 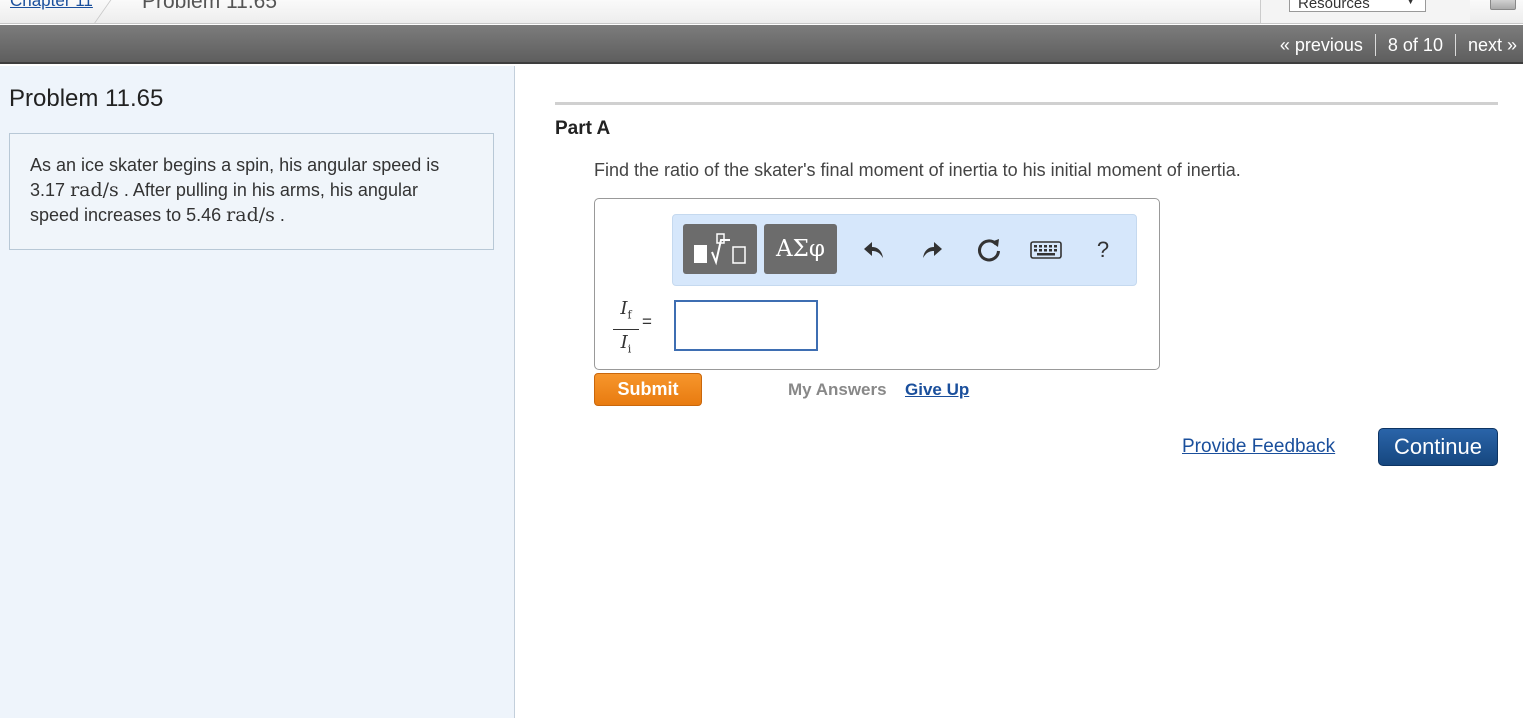 I want to click on top-breadcrumb-bar: Chapter 11 Problem 11.65 Resources ▼, so click(x=761, y=12).